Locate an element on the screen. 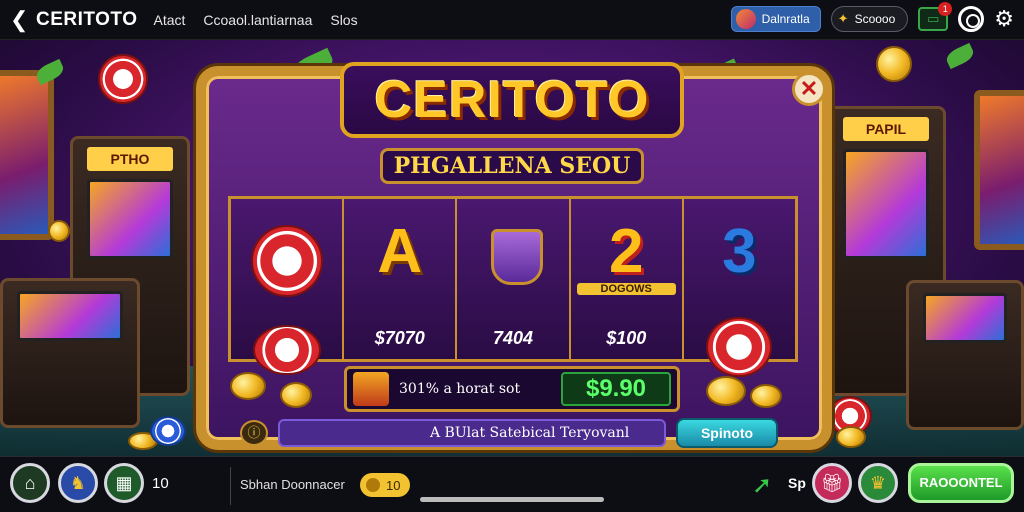 Image resolution: width=1024 pixels, height=512 pixels. home-indicator is located at coordinates (512, 499).